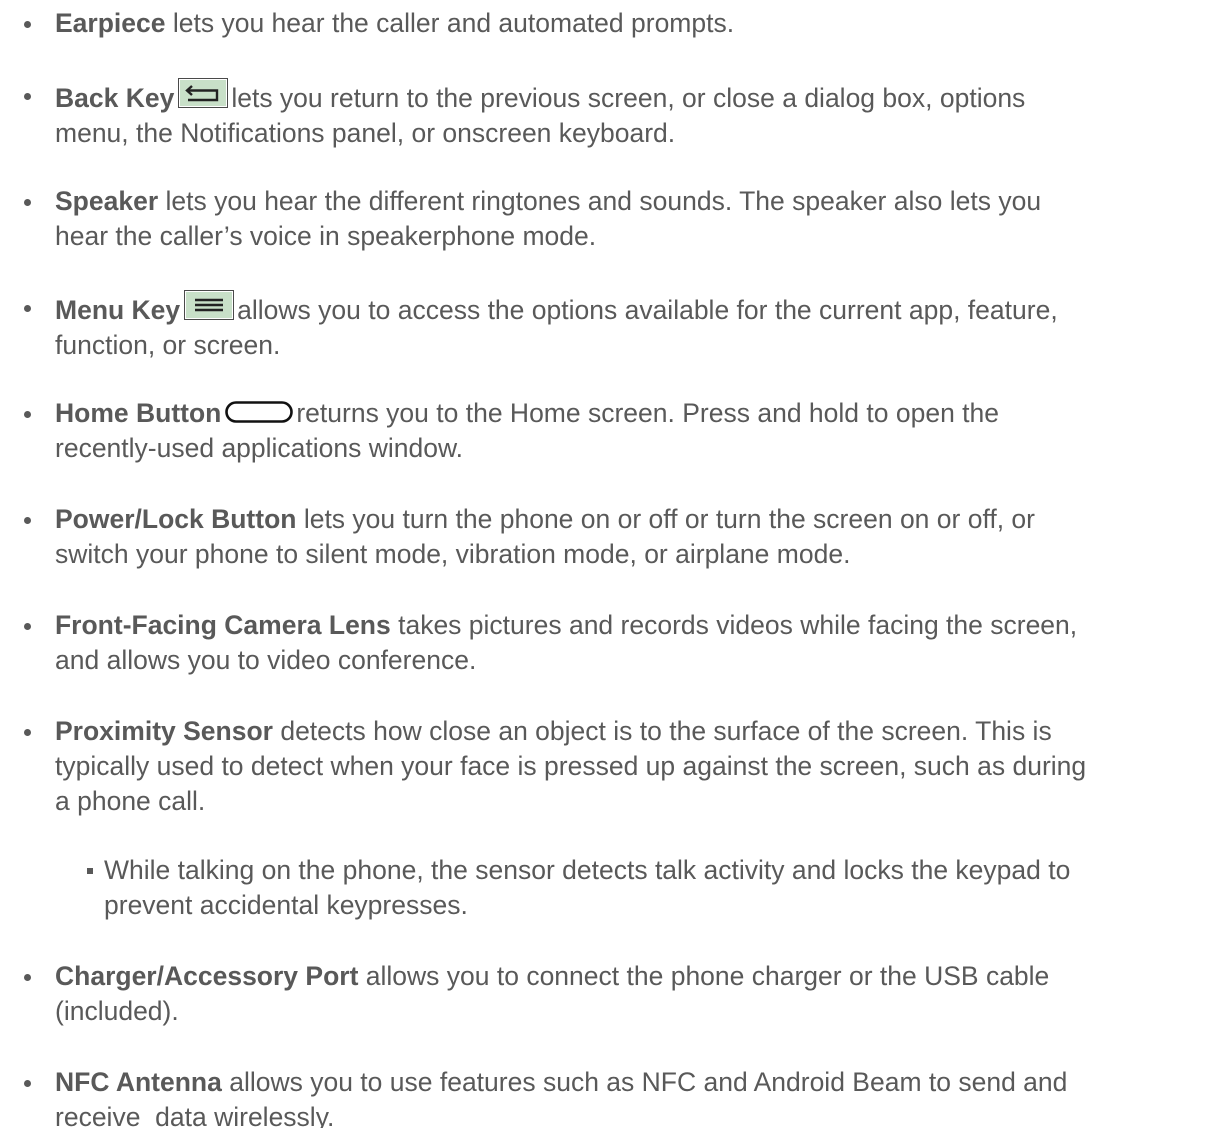  What do you see at coordinates (259, 448) in the screenshot?
I see `description-continued: recently-used applications window.` at bounding box center [259, 448].